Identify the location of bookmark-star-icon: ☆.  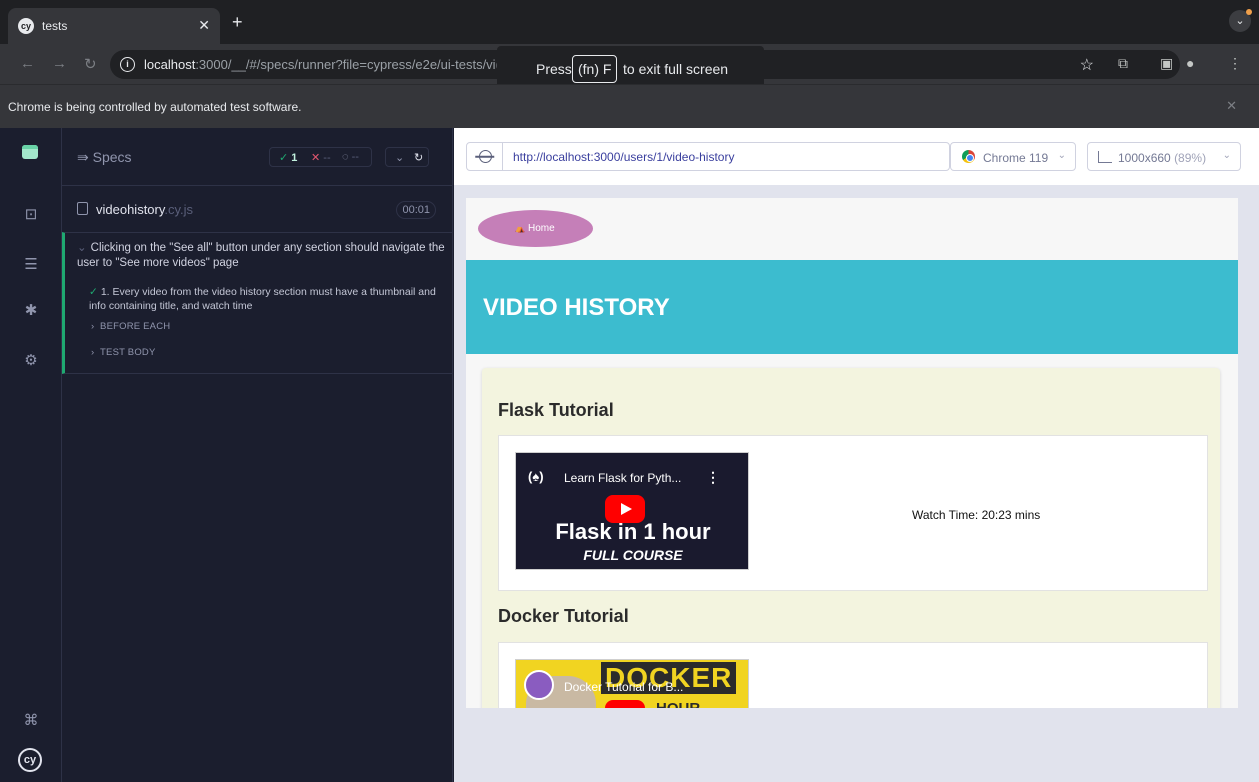
(1087, 65).